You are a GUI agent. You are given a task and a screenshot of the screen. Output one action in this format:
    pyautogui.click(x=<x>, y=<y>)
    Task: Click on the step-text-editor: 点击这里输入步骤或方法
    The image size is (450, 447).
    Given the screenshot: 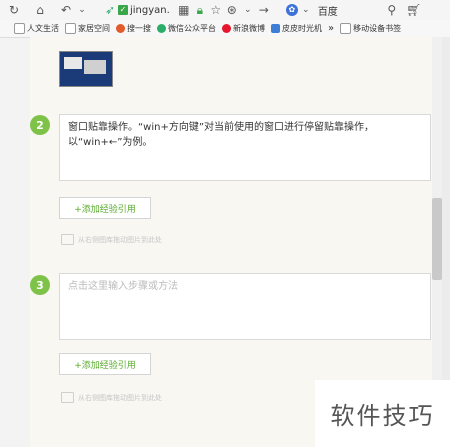 What is the action you would take?
    pyautogui.click(x=245, y=306)
    